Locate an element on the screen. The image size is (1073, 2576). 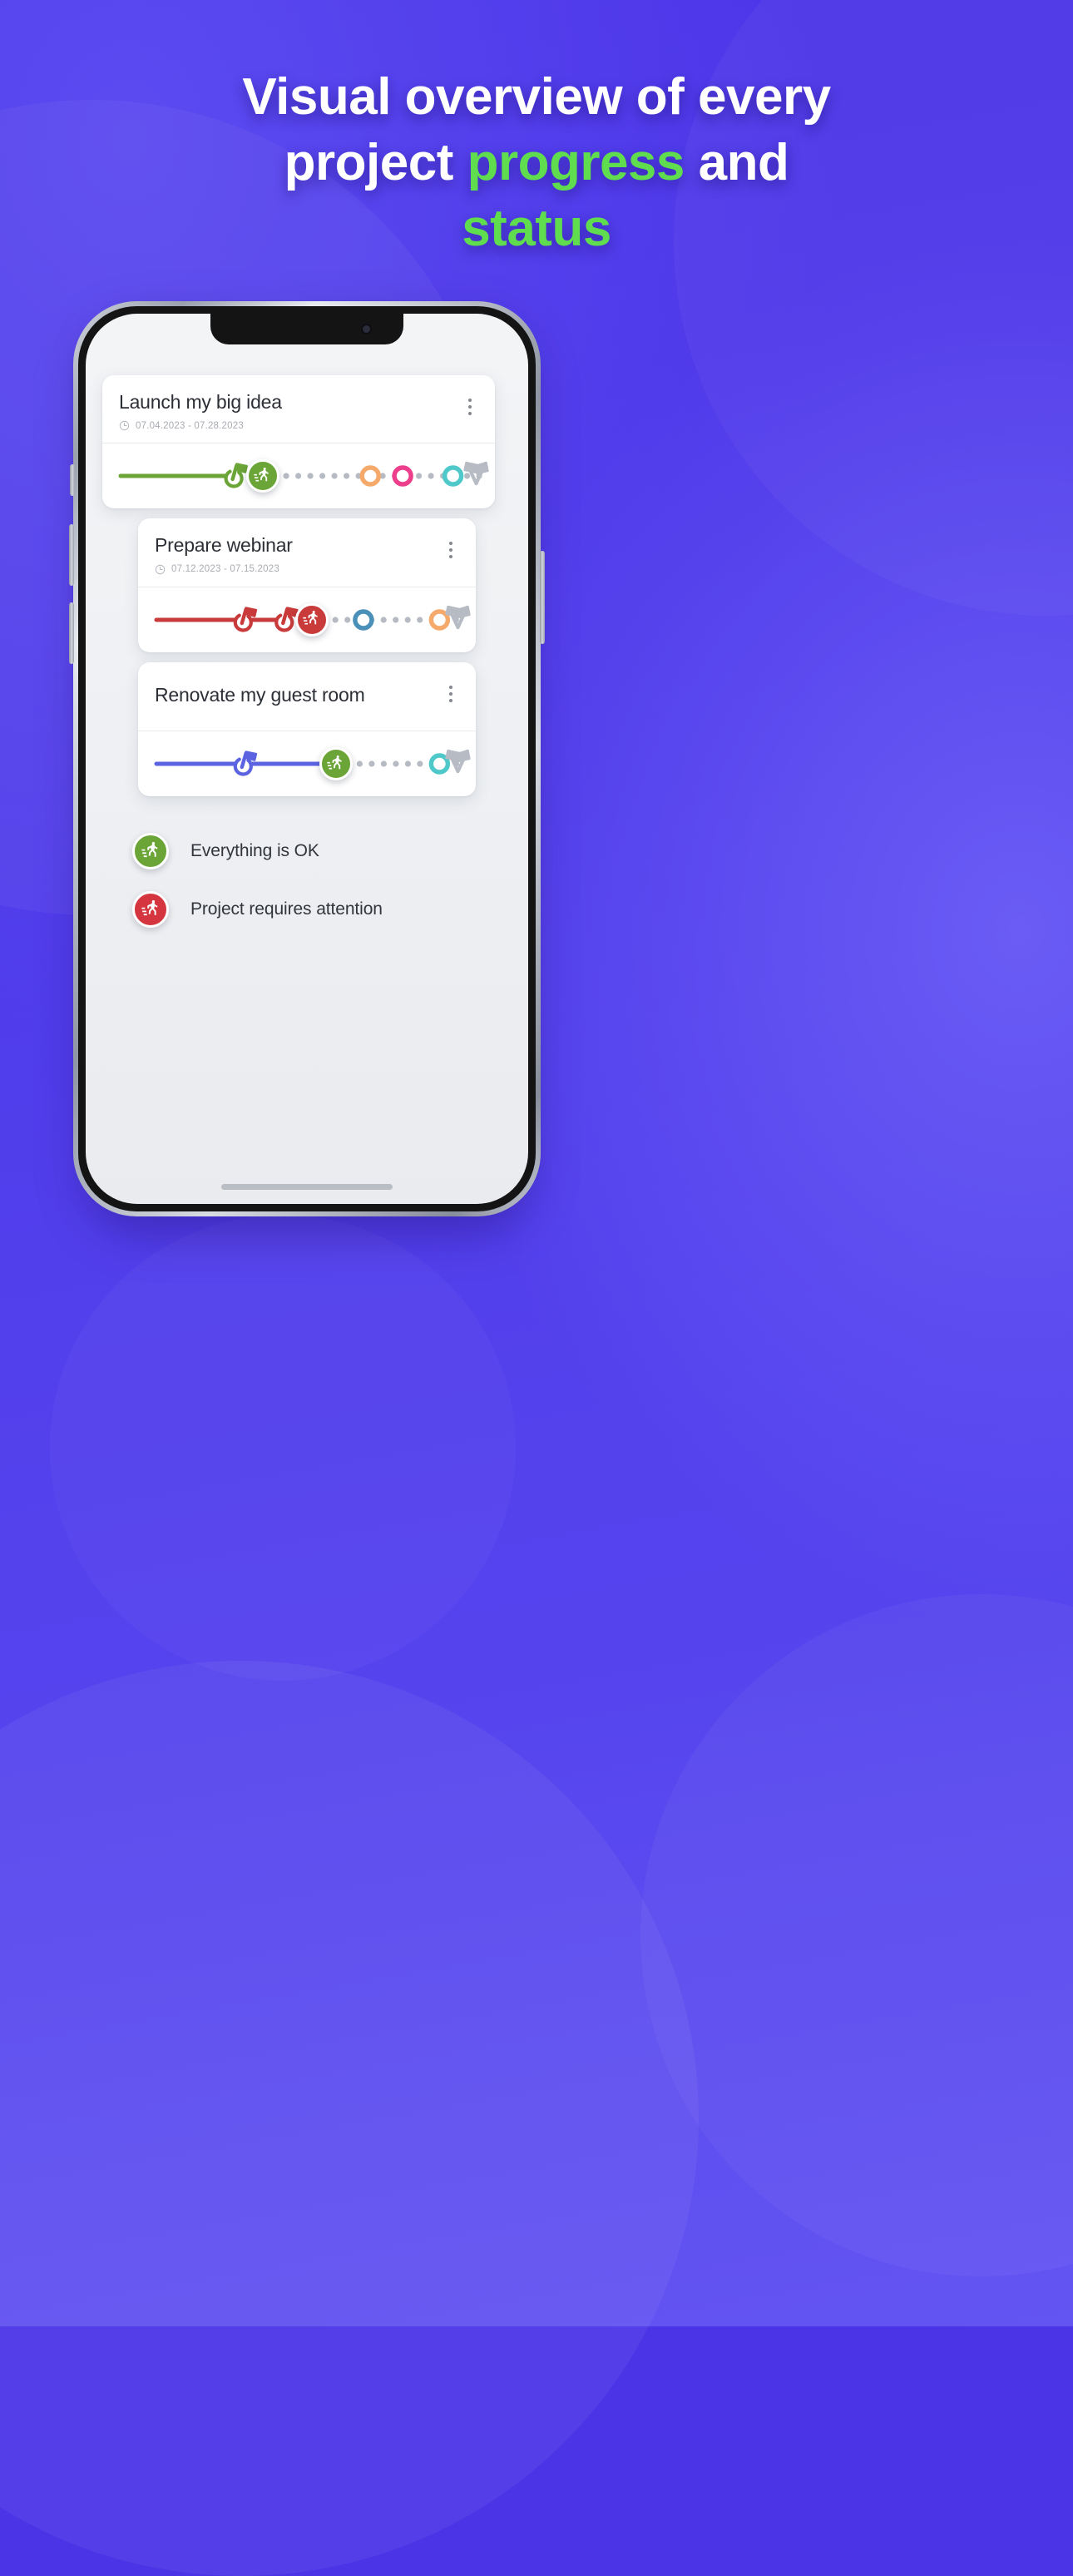
legend-row: Everything is OK is located at coordinates (330, 852).